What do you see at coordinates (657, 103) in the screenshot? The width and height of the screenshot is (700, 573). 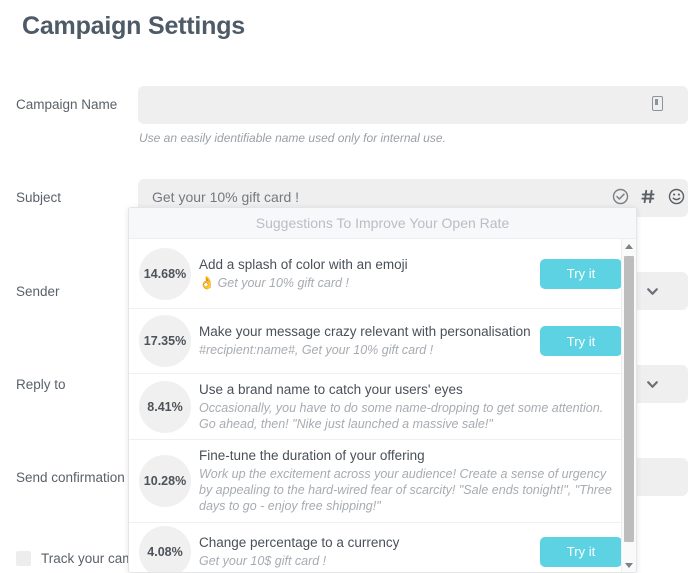 I see `save-note-icon` at bounding box center [657, 103].